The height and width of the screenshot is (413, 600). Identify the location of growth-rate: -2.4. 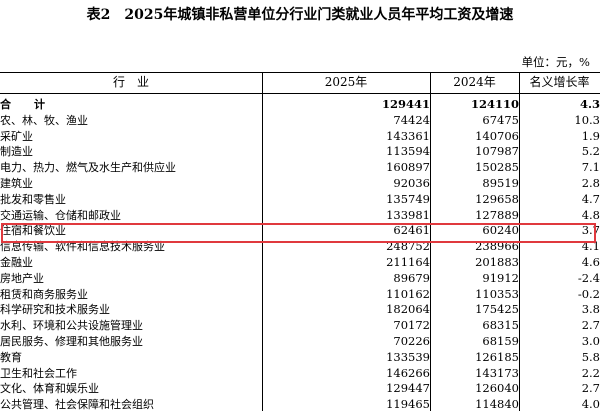
(588, 277).